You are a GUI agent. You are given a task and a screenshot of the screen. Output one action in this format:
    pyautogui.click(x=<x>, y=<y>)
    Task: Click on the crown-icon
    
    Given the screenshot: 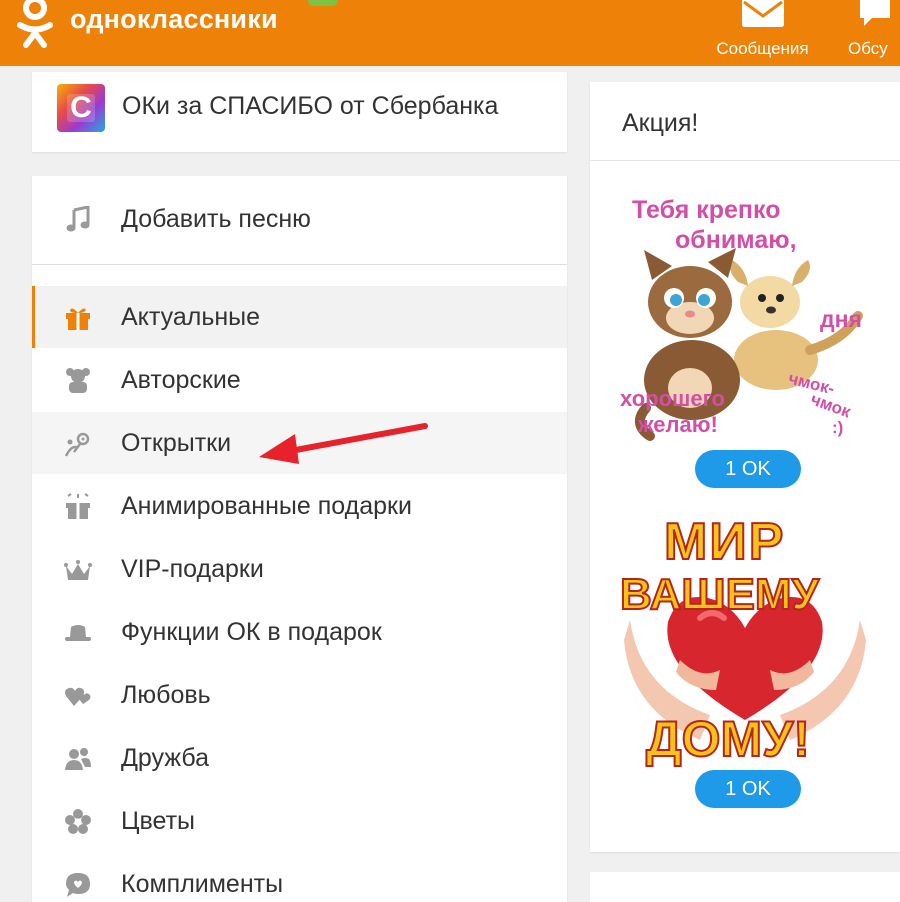 What is the action you would take?
    pyautogui.click(x=78, y=570)
    